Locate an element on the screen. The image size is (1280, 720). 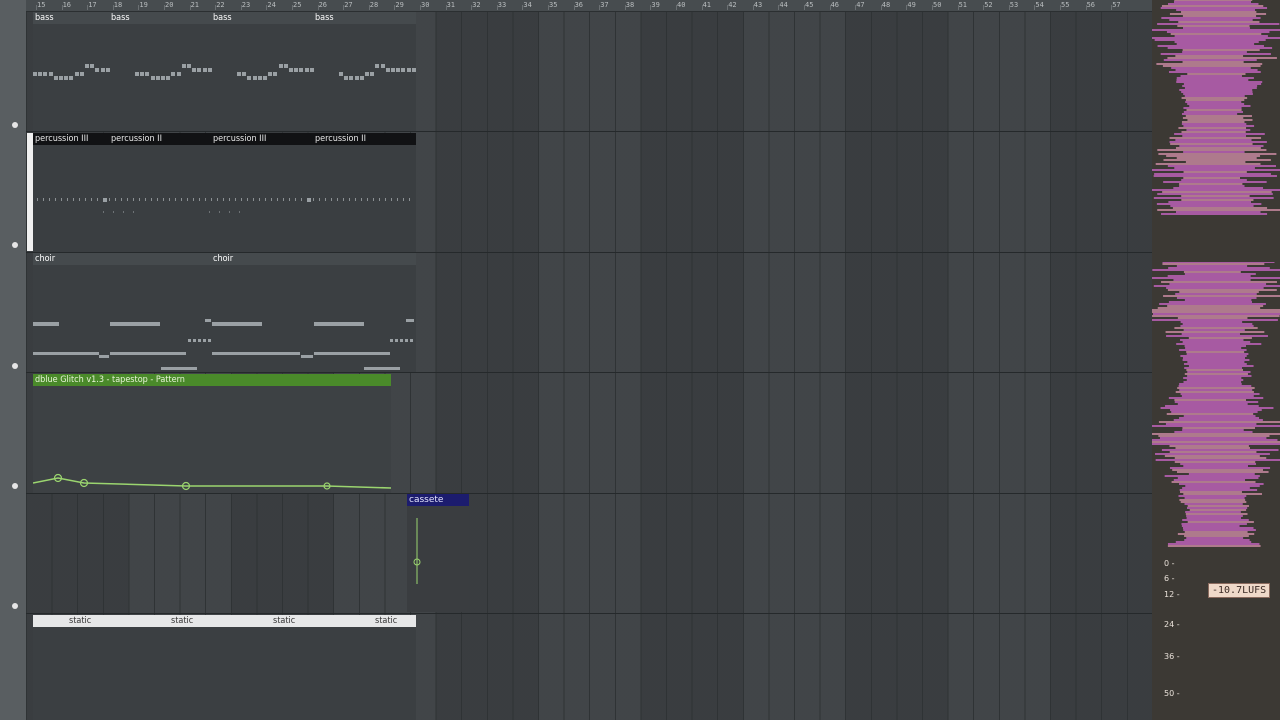
ruler-bar-label: 38 is located at coordinates (630, 5).